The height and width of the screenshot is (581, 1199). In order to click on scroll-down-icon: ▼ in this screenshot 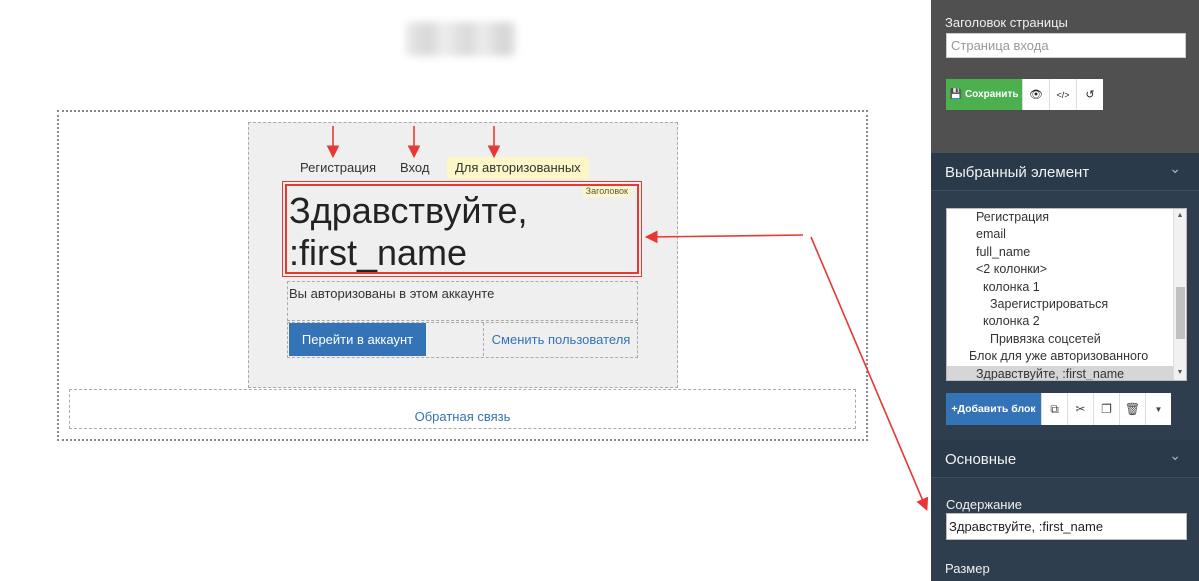, I will do `click(1180, 373)`.